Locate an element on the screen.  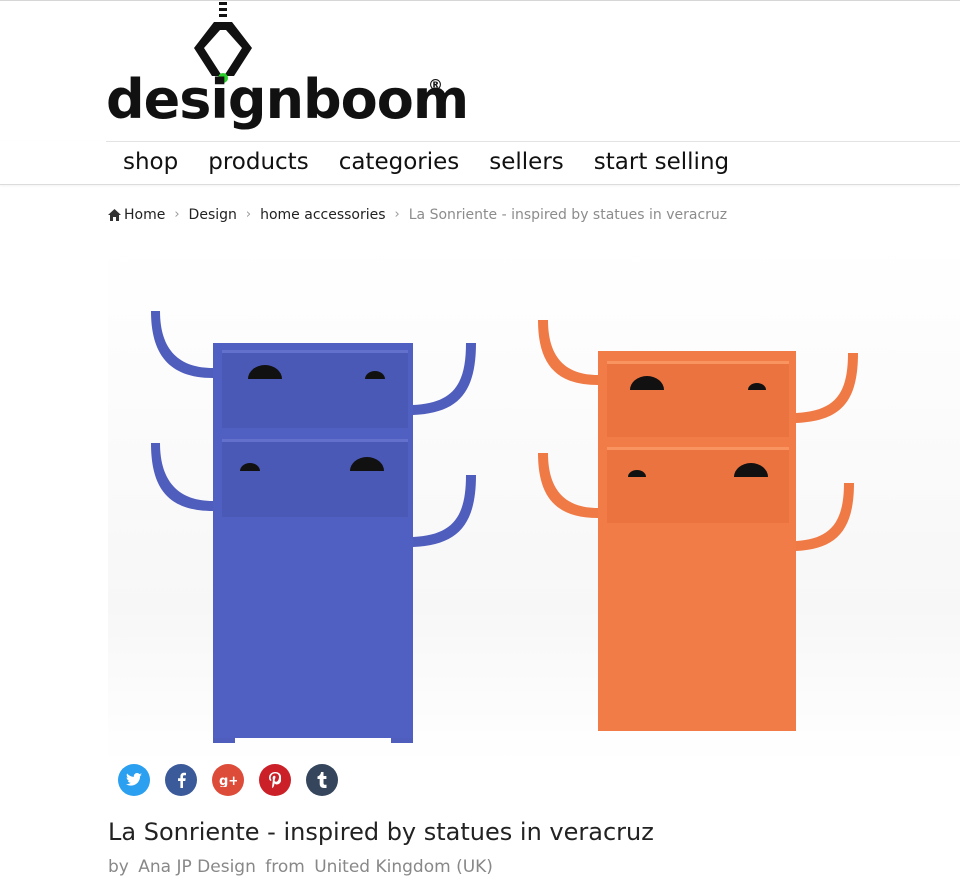
from-label: from is located at coordinates (285, 867).